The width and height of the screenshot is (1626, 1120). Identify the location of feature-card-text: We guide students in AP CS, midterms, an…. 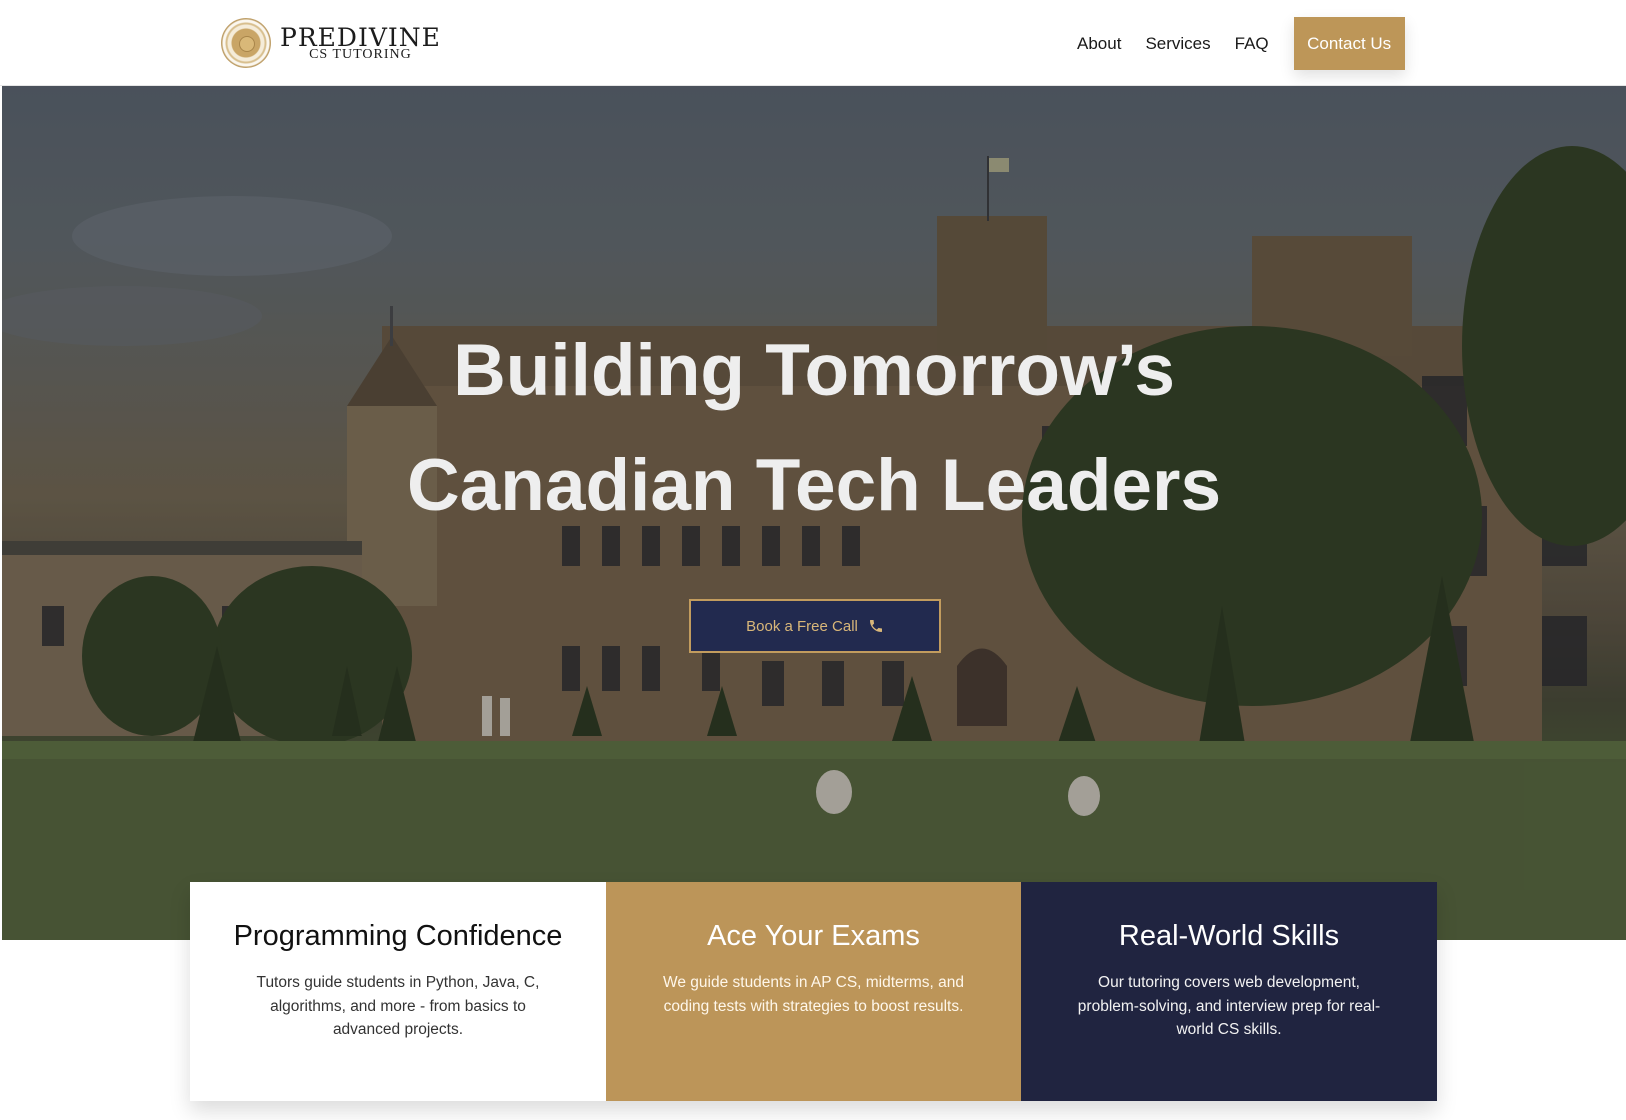
(813, 994).